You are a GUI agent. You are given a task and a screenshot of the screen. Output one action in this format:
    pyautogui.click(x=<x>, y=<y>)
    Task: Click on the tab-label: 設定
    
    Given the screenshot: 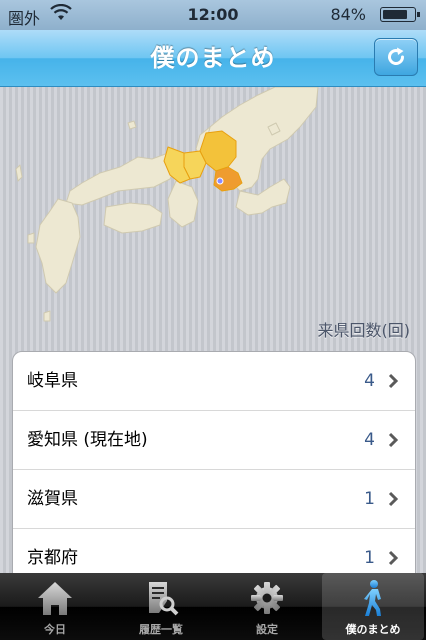 What is the action you would take?
    pyautogui.click(x=267, y=629)
    